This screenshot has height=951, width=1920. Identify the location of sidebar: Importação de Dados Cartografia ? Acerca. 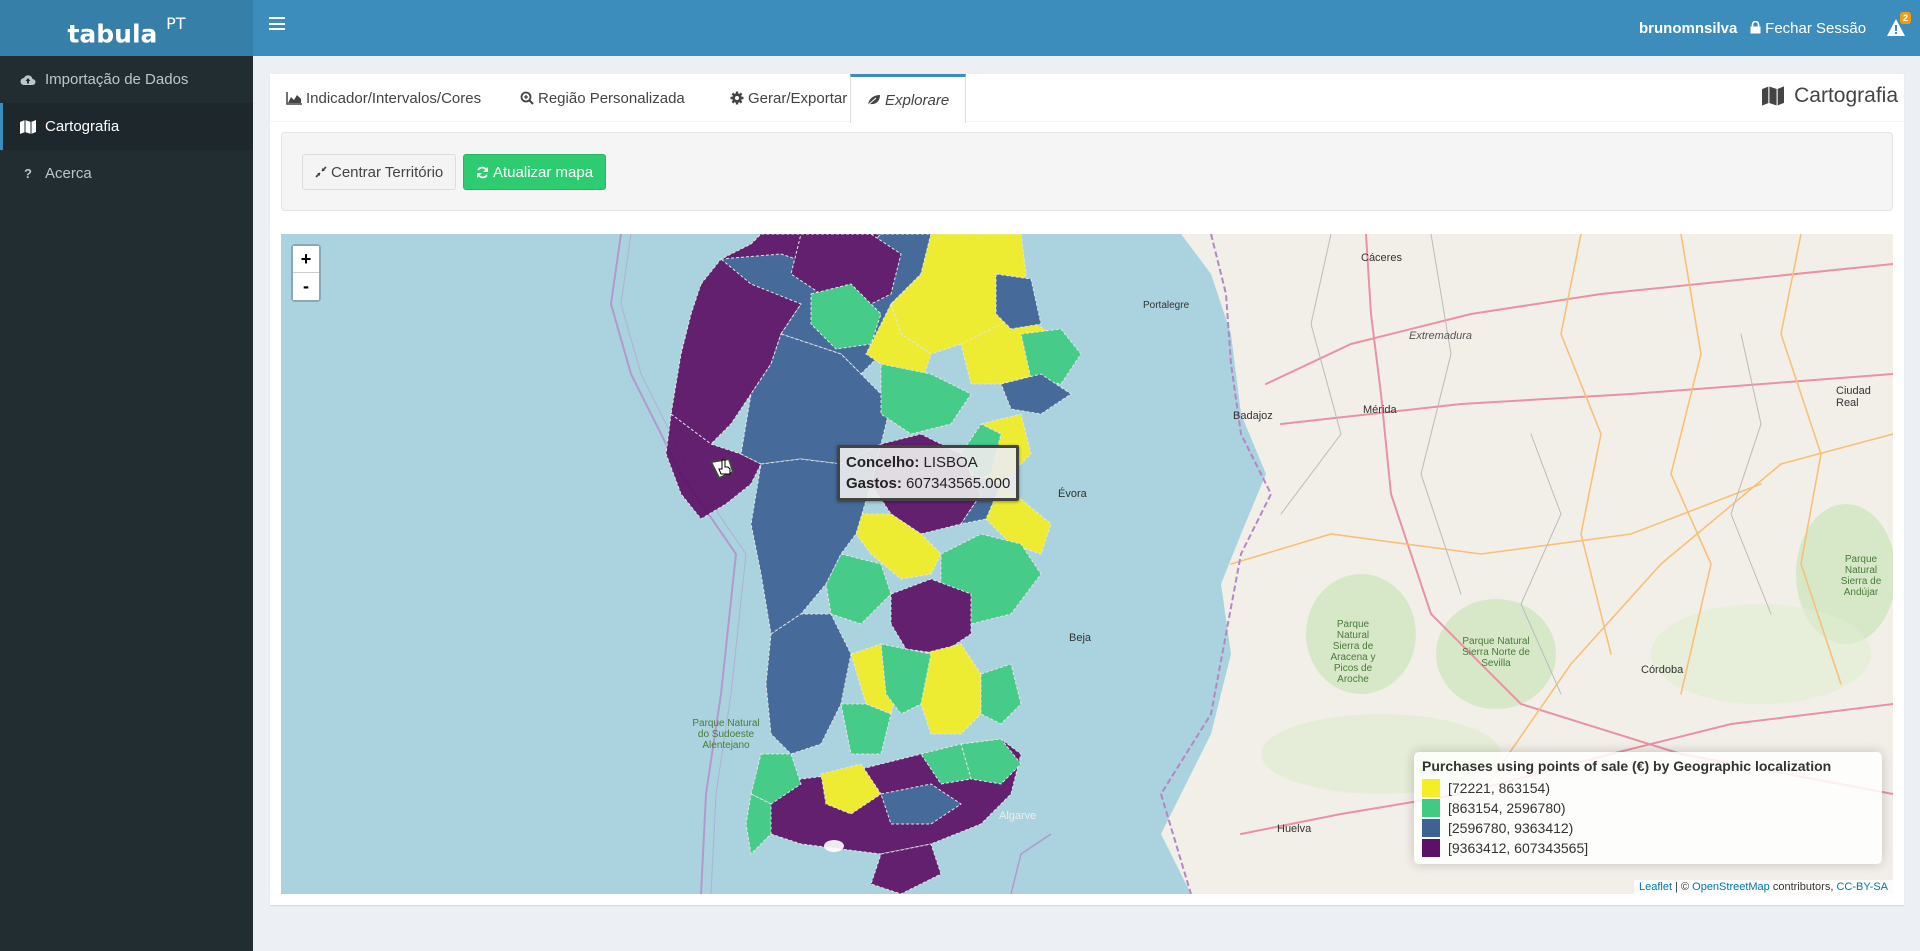
(126, 503).